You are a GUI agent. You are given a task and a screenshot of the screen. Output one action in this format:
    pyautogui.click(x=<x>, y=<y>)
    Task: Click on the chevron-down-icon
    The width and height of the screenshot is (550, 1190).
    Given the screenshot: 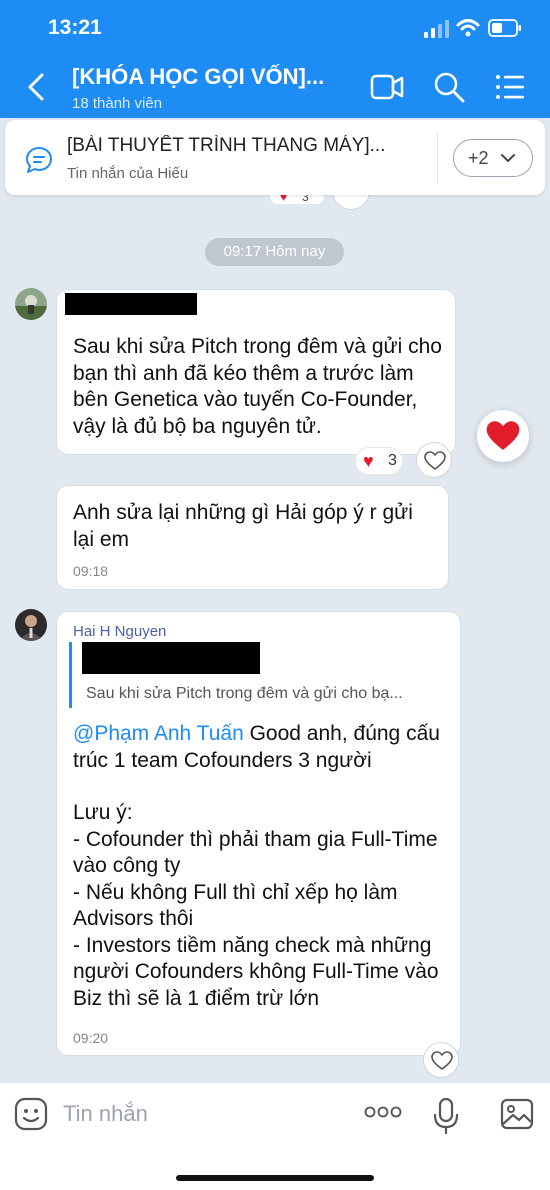 What is the action you would take?
    pyautogui.click(x=508, y=158)
    